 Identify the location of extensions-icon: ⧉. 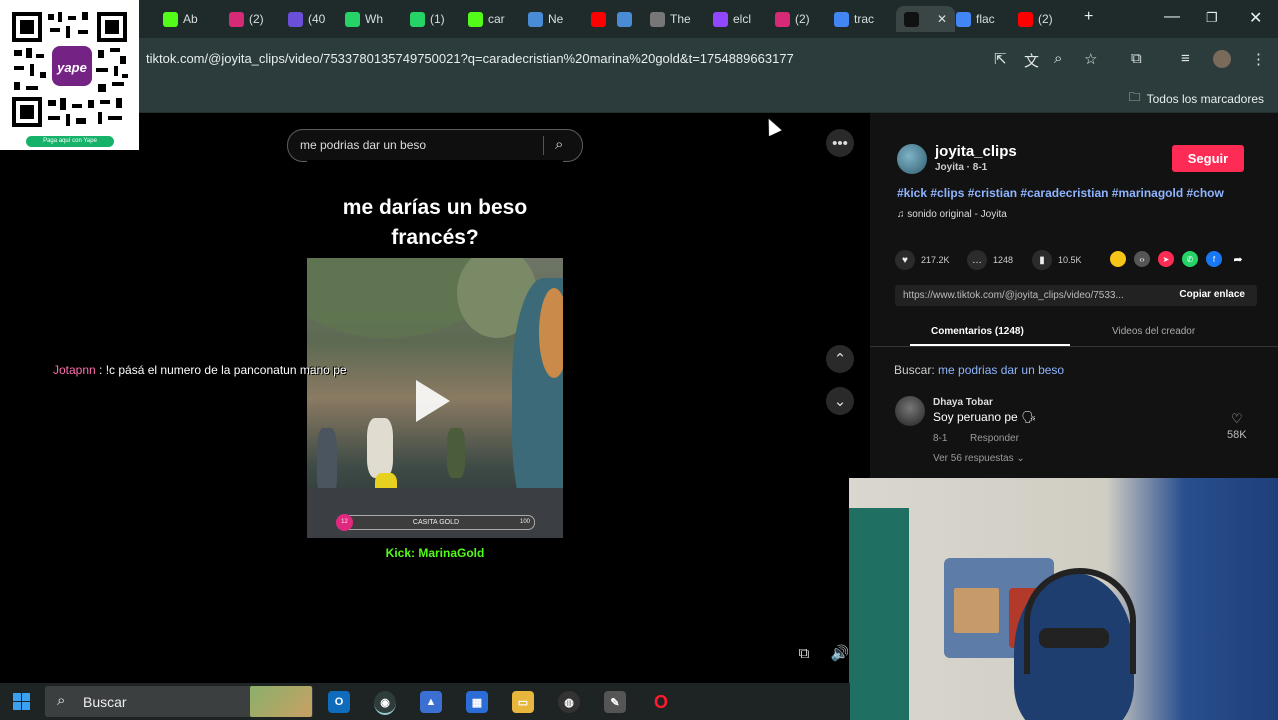
(1136, 58).